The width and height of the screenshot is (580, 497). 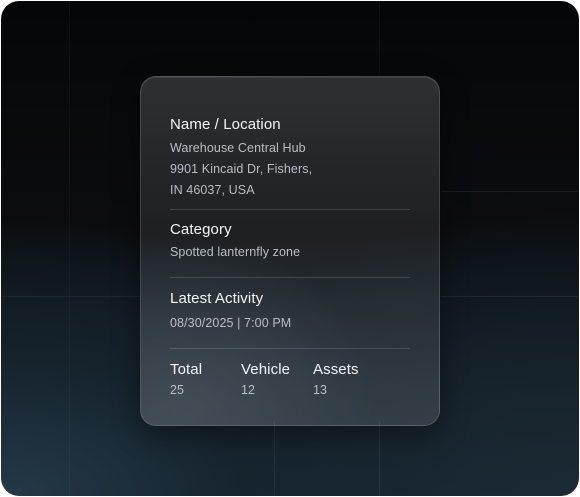 What do you see at coordinates (212, 190) in the screenshot?
I see `address-line-2: IN 46037, USA` at bounding box center [212, 190].